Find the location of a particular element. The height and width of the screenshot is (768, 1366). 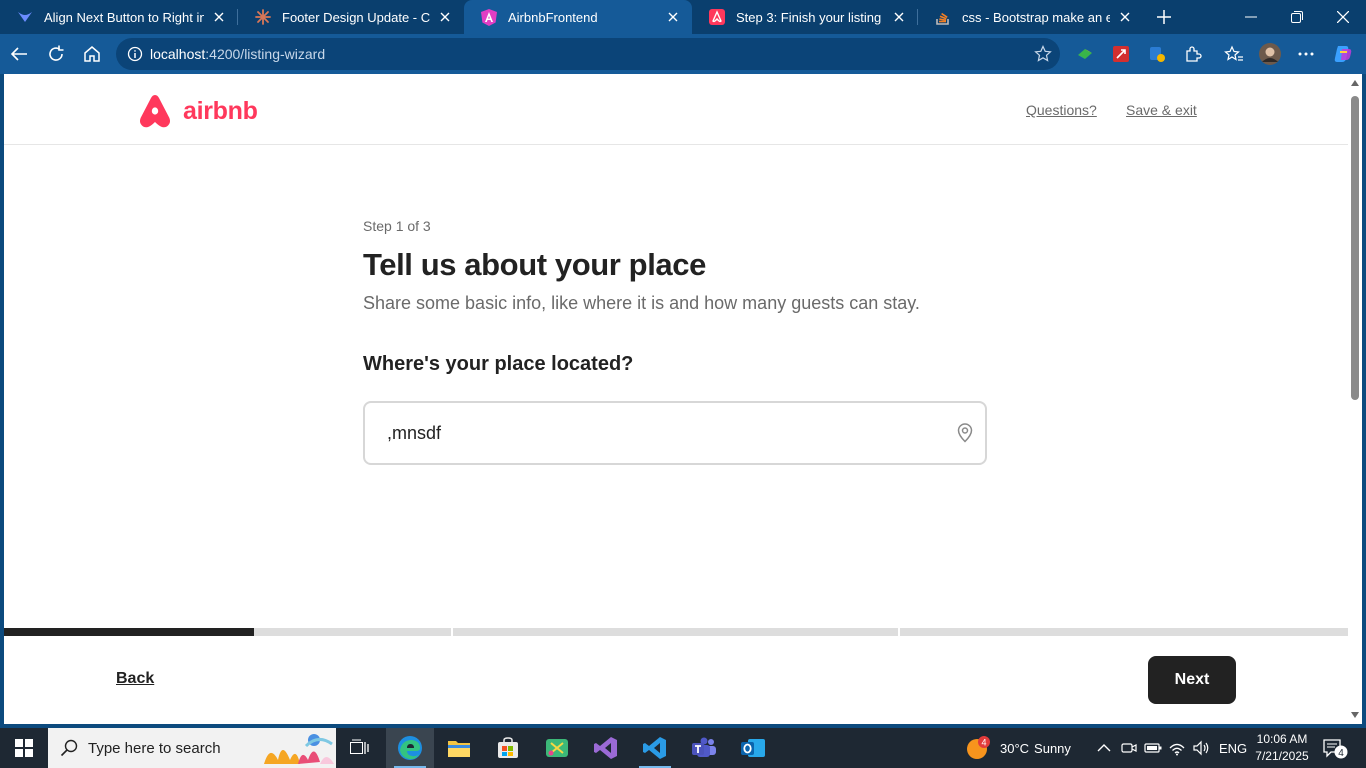

address-bar: localhost:4200/listing-wizard is located at coordinates (588, 54).